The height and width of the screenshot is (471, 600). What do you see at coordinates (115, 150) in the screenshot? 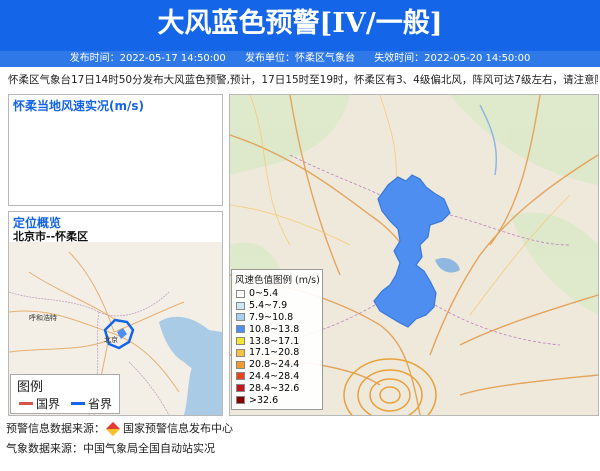
I see `wind-speed-panel: 怀柔当地风速实况(m/s)` at bounding box center [115, 150].